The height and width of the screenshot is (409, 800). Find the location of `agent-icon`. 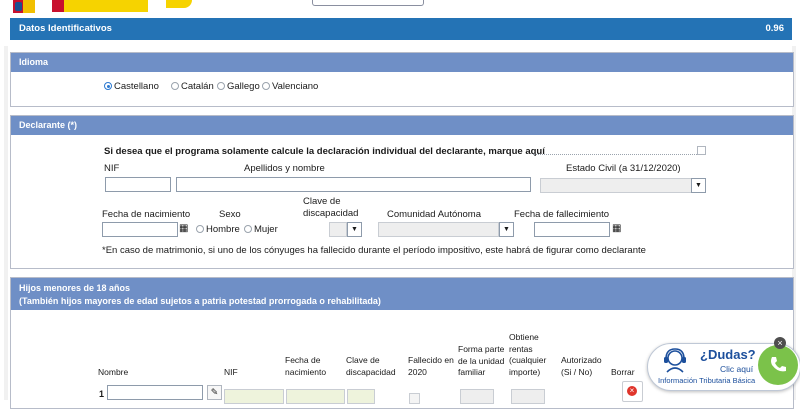

agent-icon is located at coordinates (675, 360).